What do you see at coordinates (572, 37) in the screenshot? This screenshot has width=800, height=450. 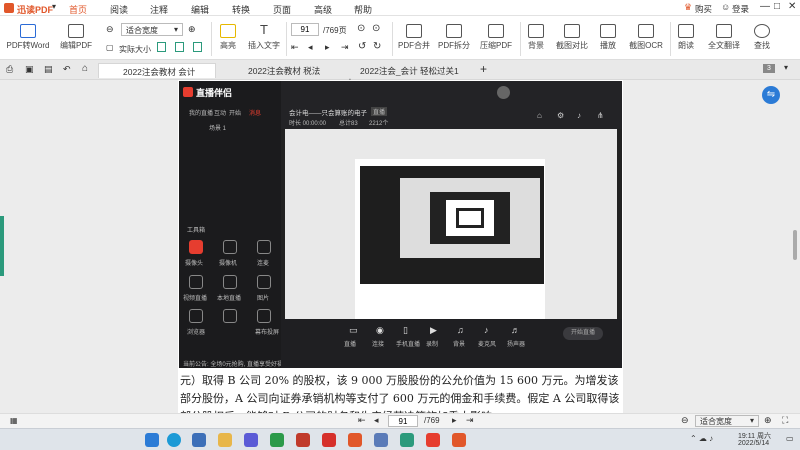 I see `screenshot-compare-button: 截图对比` at bounding box center [572, 37].